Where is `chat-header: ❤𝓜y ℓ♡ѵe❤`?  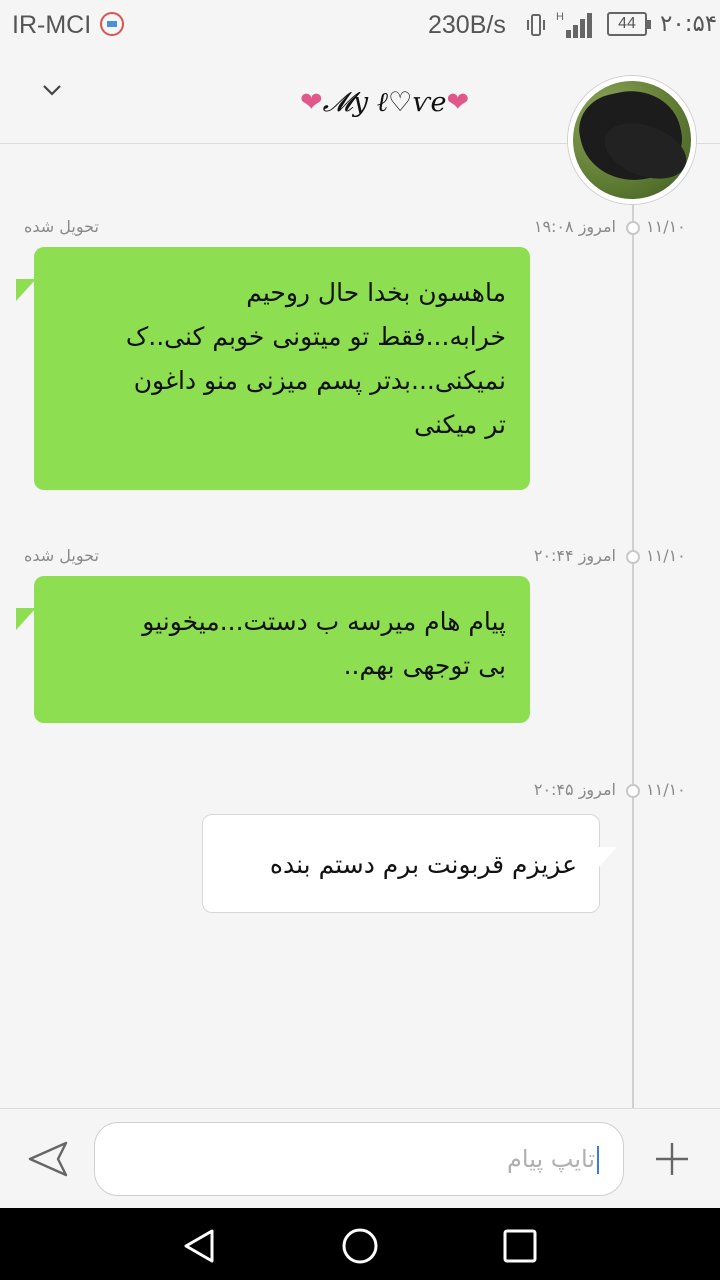 chat-header: ❤𝓜y ℓ♡ѵe❤ is located at coordinates (360, 128).